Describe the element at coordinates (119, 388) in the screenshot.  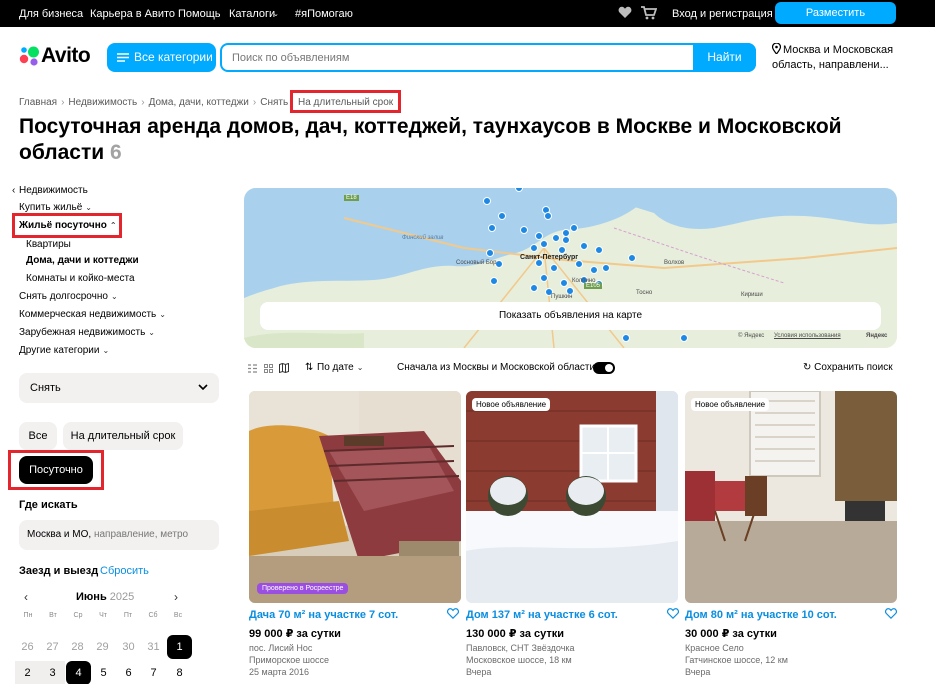
I see `deal-type-select: Снять` at that location.